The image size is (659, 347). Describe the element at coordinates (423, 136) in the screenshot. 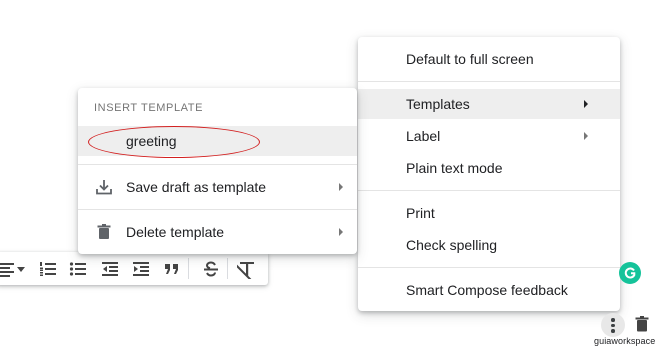

I see `menu-item-label: Label` at that location.